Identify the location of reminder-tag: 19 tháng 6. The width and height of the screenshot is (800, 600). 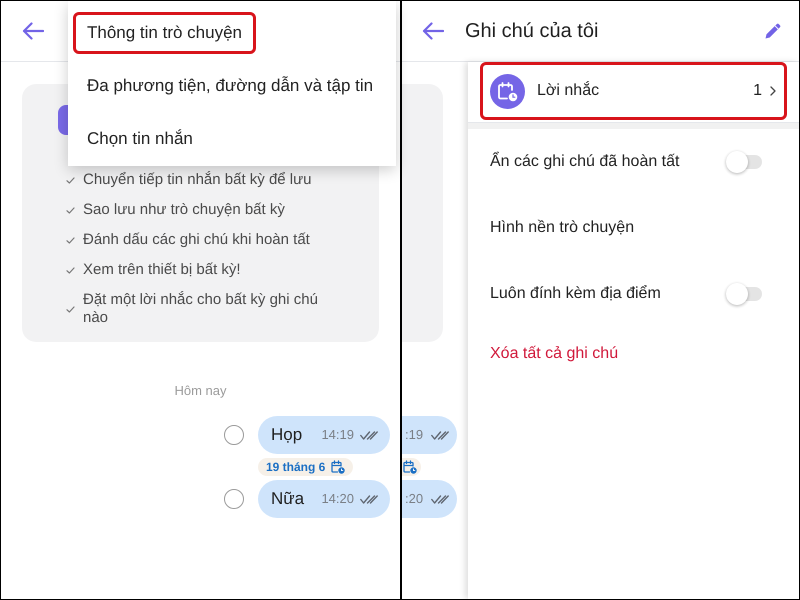
(306, 467).